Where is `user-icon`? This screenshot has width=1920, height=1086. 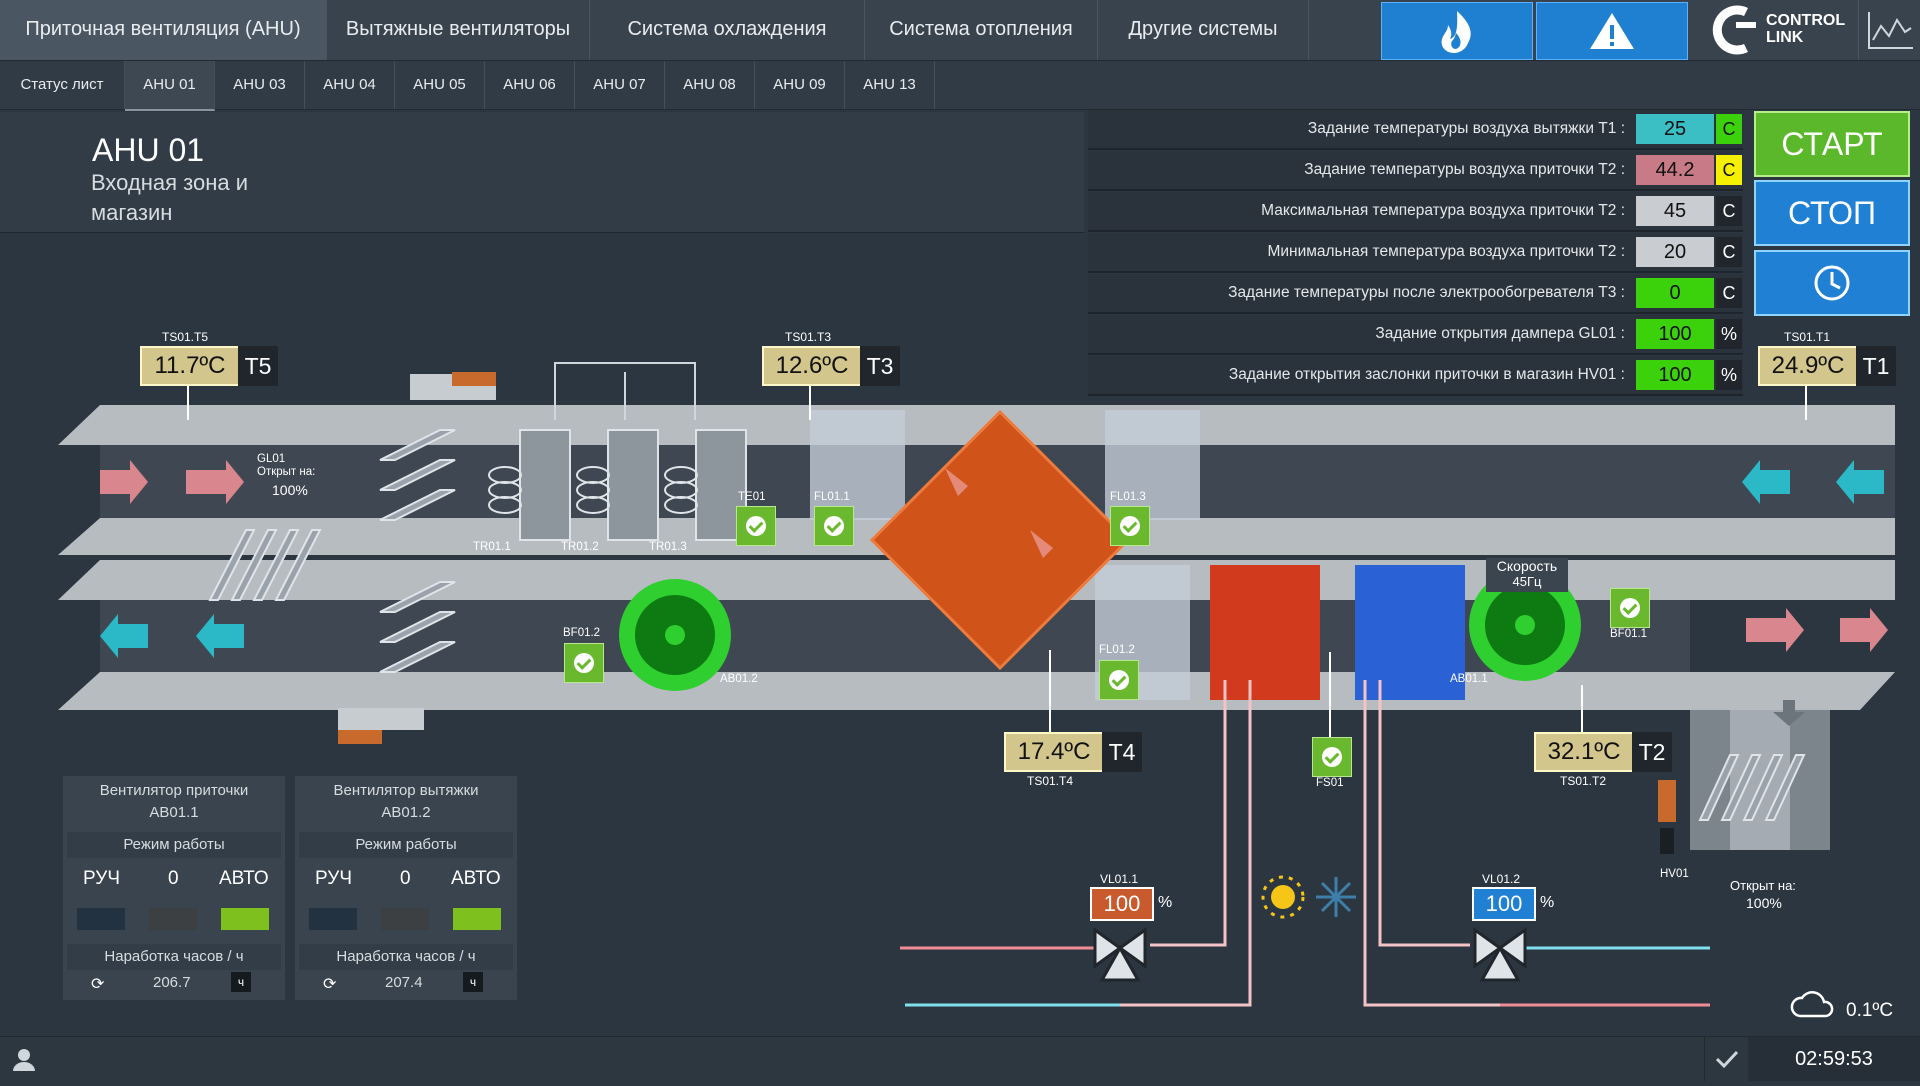
user-icon is located at coordinates (24, 1059).